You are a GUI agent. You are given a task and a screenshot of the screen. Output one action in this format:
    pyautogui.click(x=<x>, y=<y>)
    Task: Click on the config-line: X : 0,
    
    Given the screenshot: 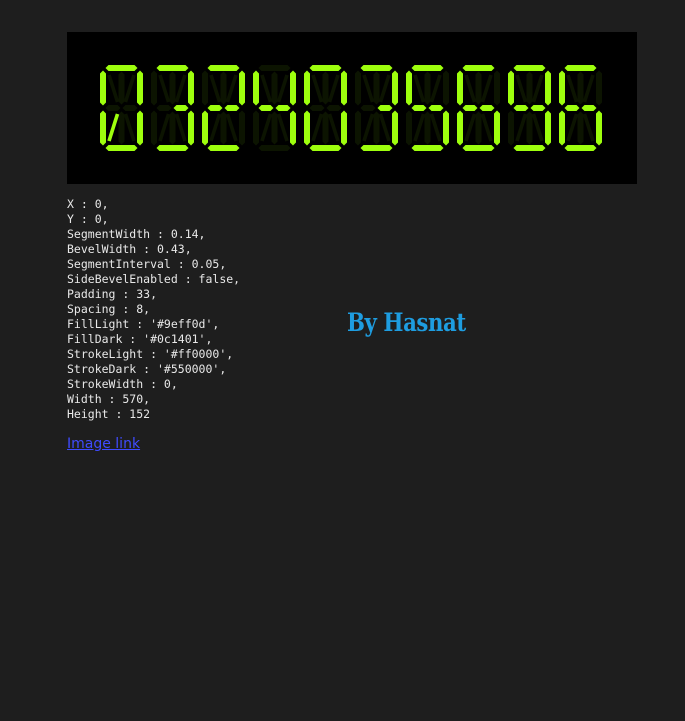 What is the action you would take?
    pyautogui.click(x=88, y=204)
    